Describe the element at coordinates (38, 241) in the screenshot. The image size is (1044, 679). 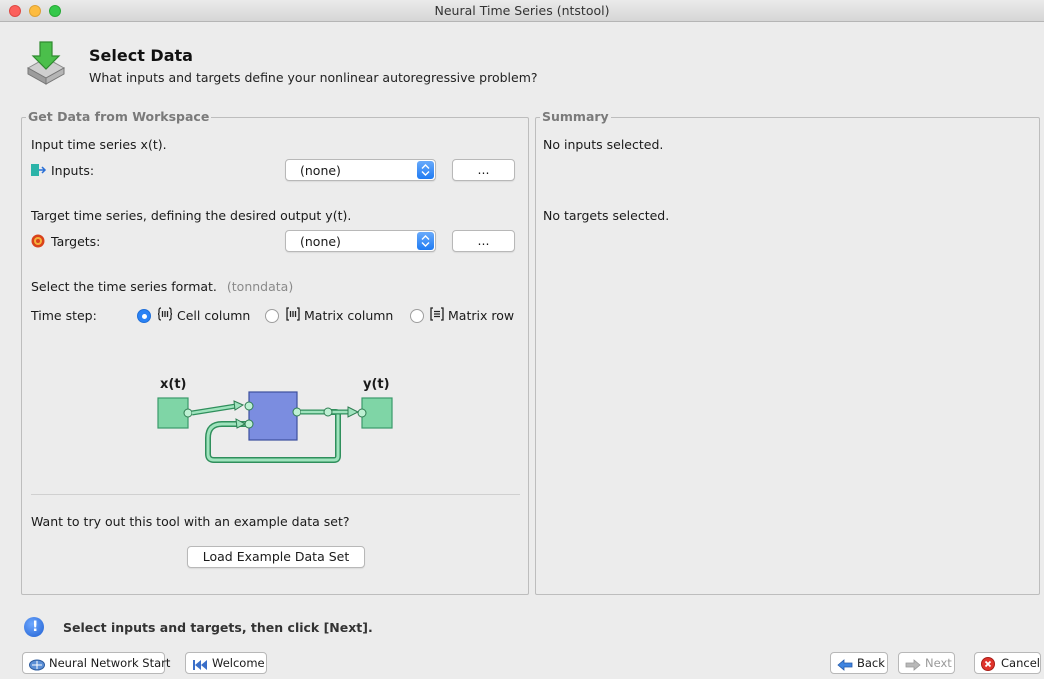
I see `targets-icon` at that location.